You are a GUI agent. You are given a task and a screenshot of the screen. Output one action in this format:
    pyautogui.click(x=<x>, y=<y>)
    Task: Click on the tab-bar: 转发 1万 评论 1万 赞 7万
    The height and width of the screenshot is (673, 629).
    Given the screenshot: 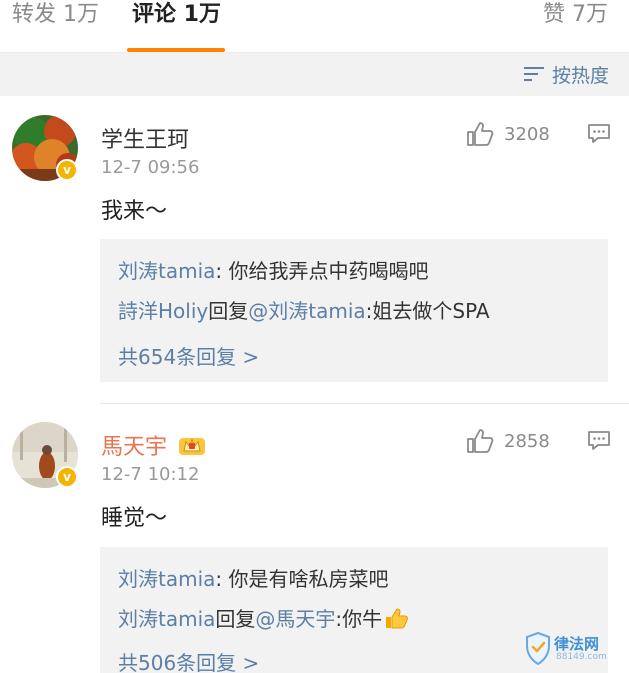 What is the action you would take?
    pyautogui.click(x=314, y=26)
    